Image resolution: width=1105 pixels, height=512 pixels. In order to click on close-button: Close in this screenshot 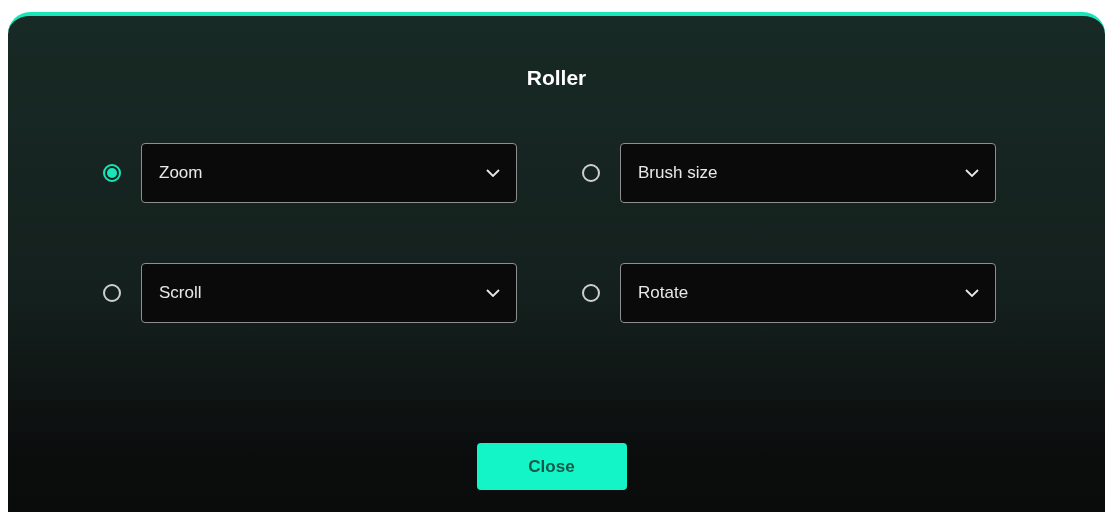, I will do `click(551, 466)`.